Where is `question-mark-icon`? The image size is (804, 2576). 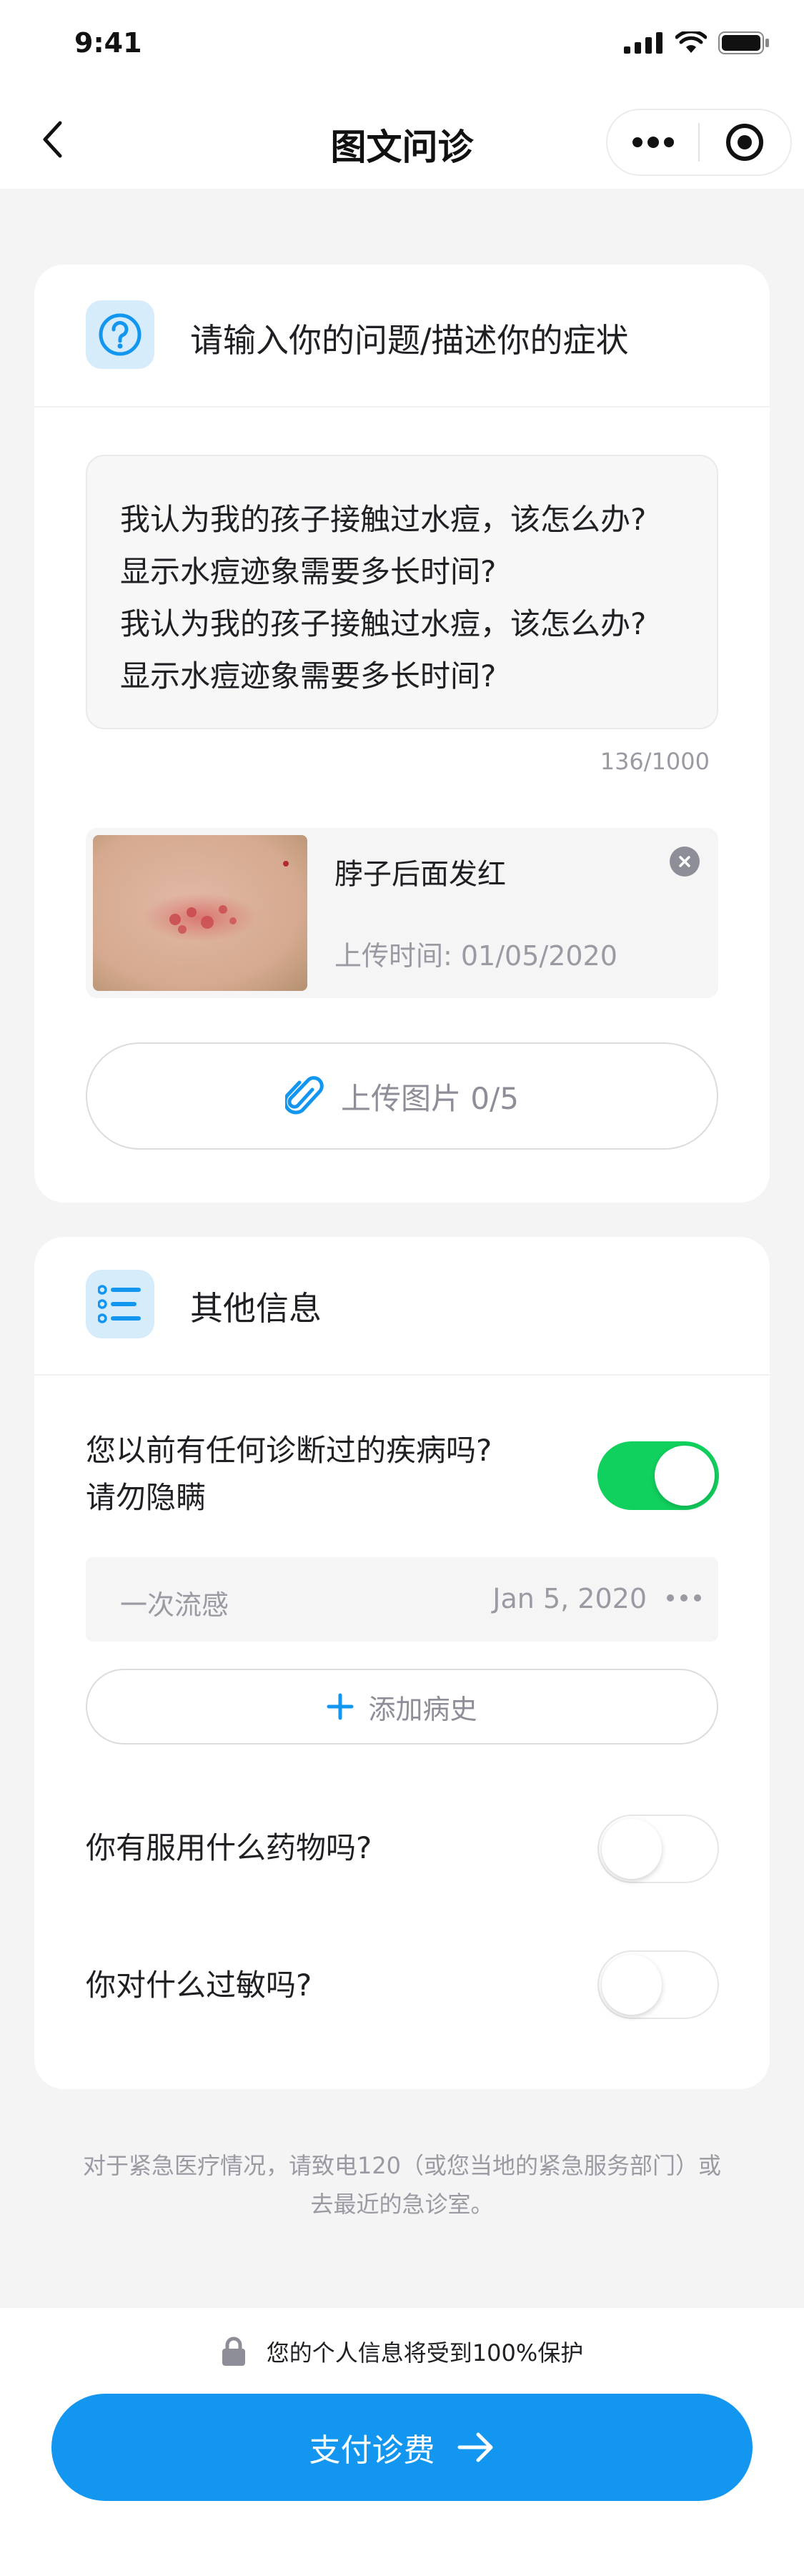 question-mark-icon is located at coordinates (120, 334).